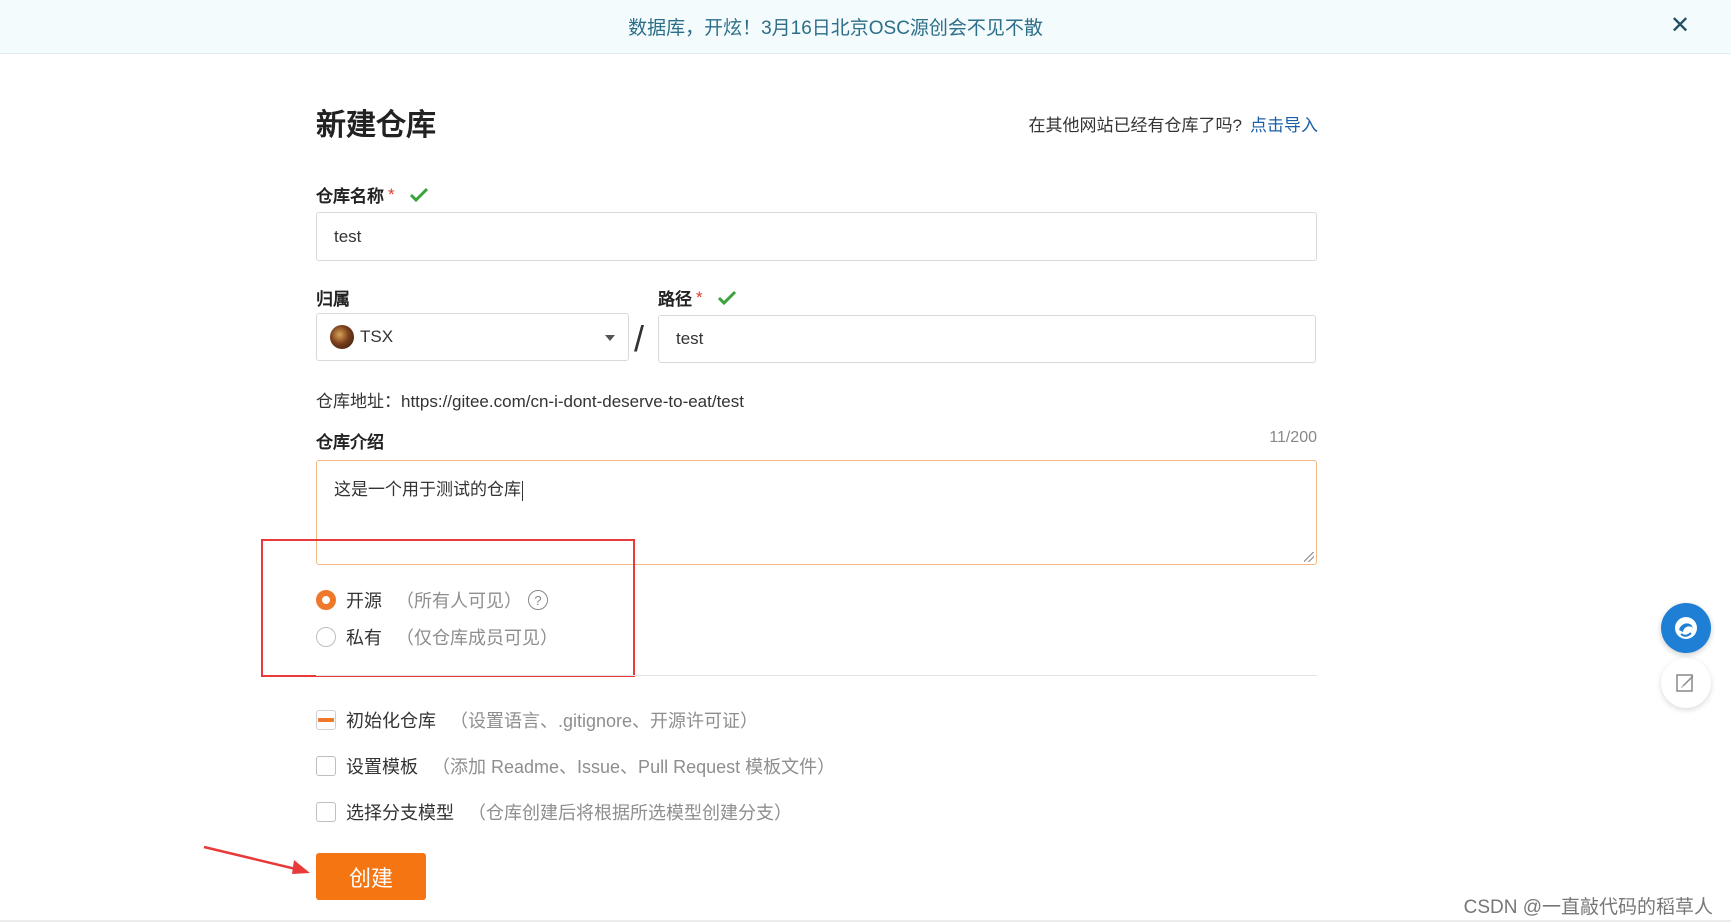  I want to click on path-label: 路径 *, so click(697, 297).